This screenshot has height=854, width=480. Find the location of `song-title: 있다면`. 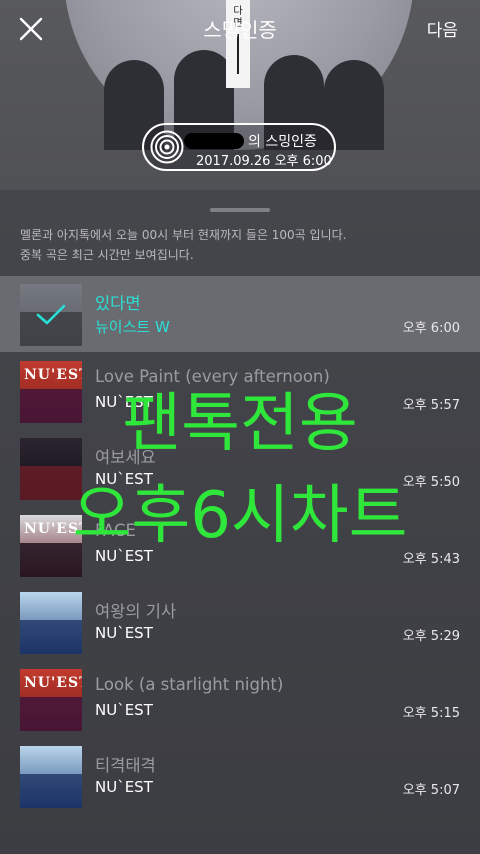

song-title: 있다면 is located at coordinates (118, 303).